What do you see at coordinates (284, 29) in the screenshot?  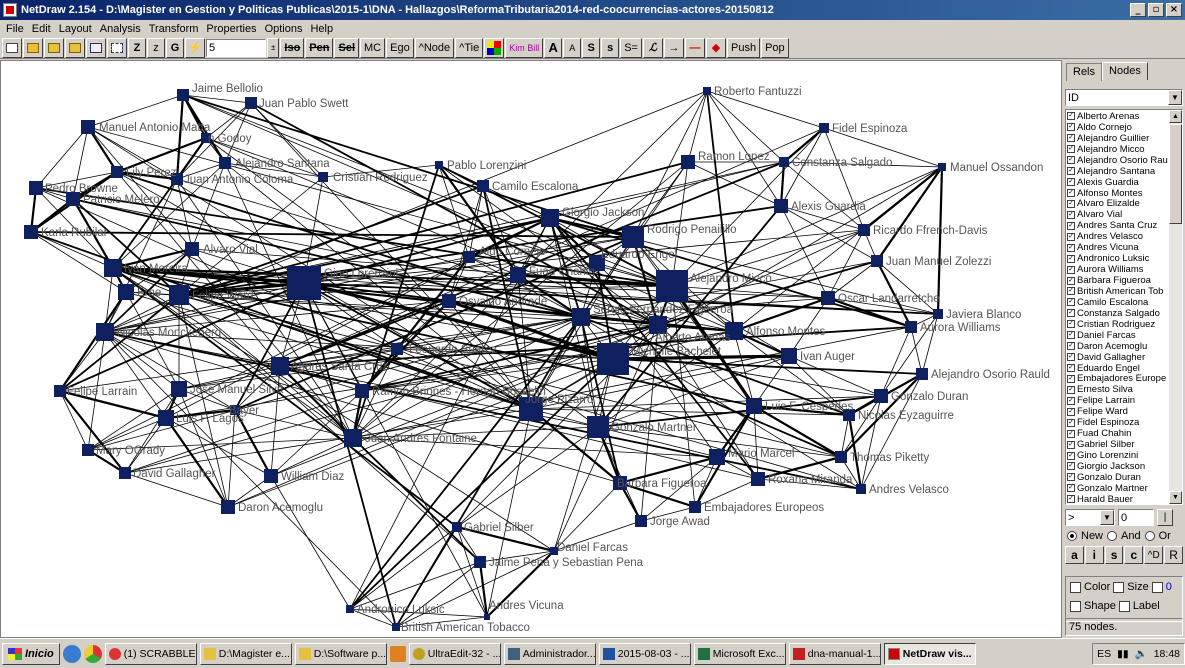 I see `menu-options: Options` at bounding box center [284, 29].